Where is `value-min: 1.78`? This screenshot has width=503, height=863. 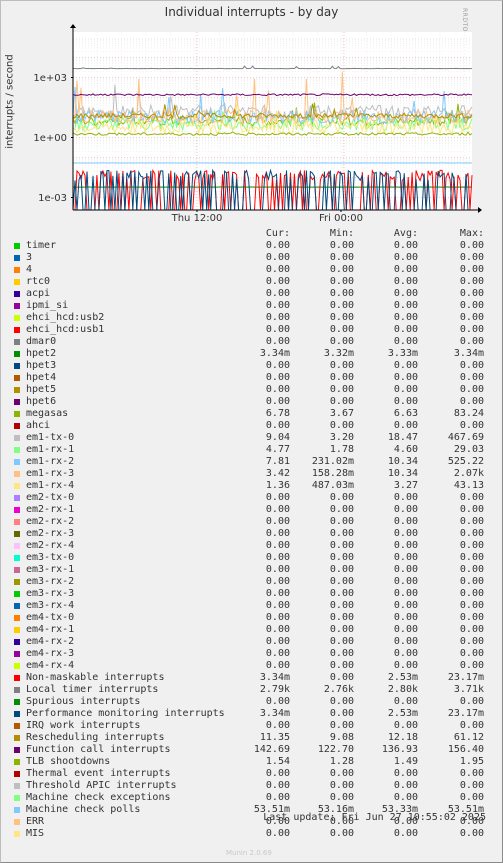 value-min: 1.78 is located at coordinates (341, 449).